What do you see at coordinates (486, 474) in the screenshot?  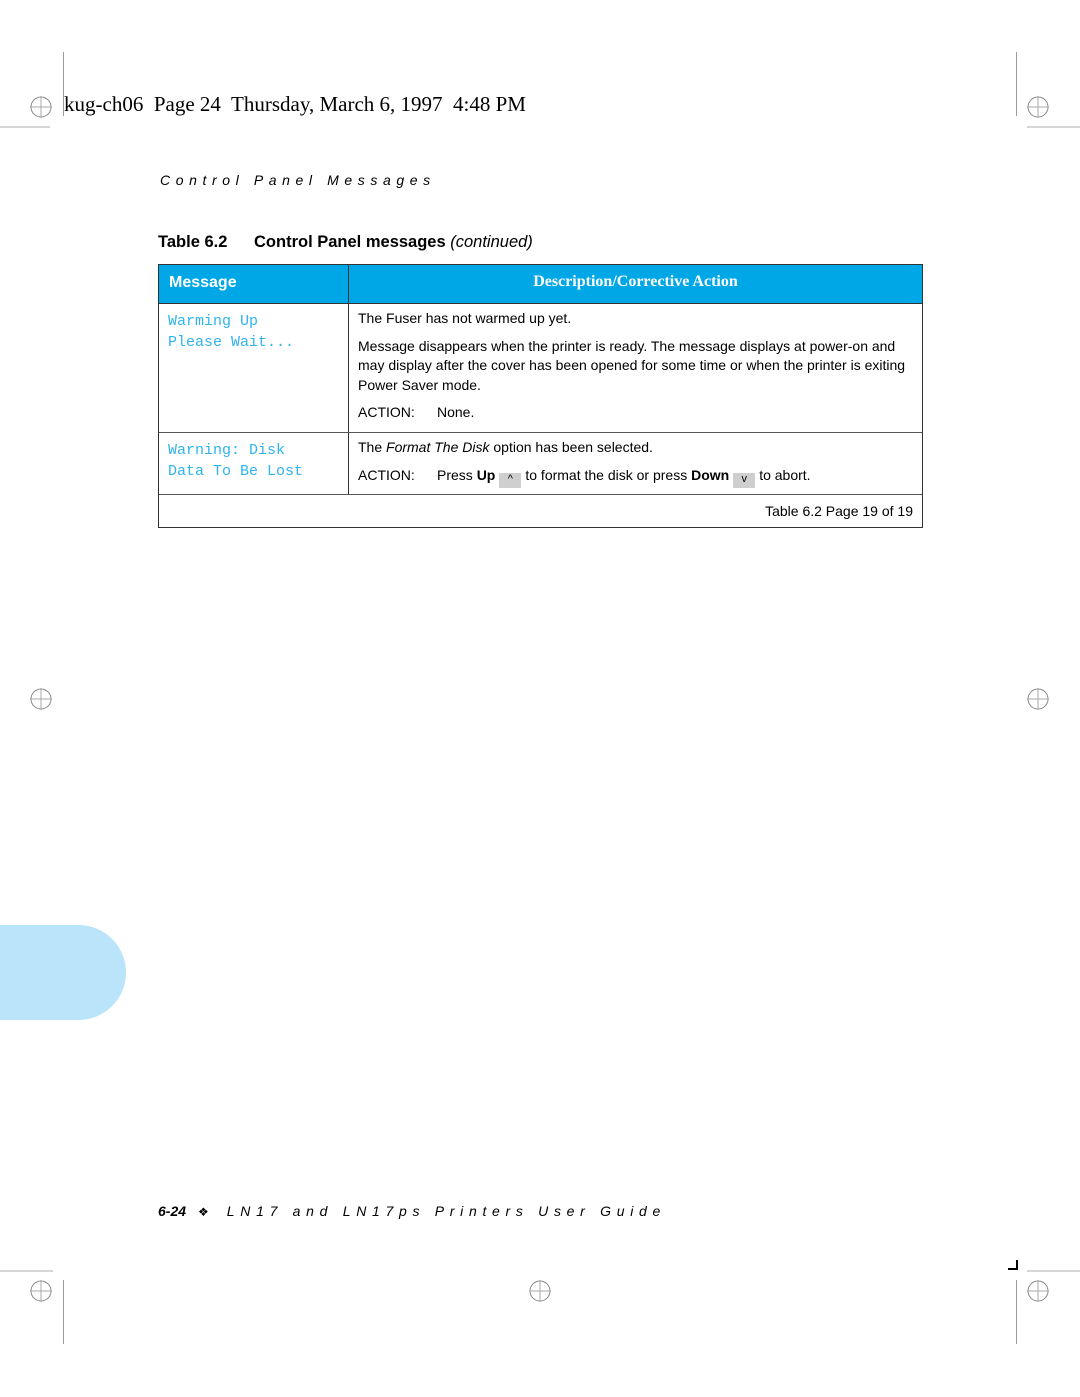 I see `up-key-label: Up` at bounding box center [486, 474].